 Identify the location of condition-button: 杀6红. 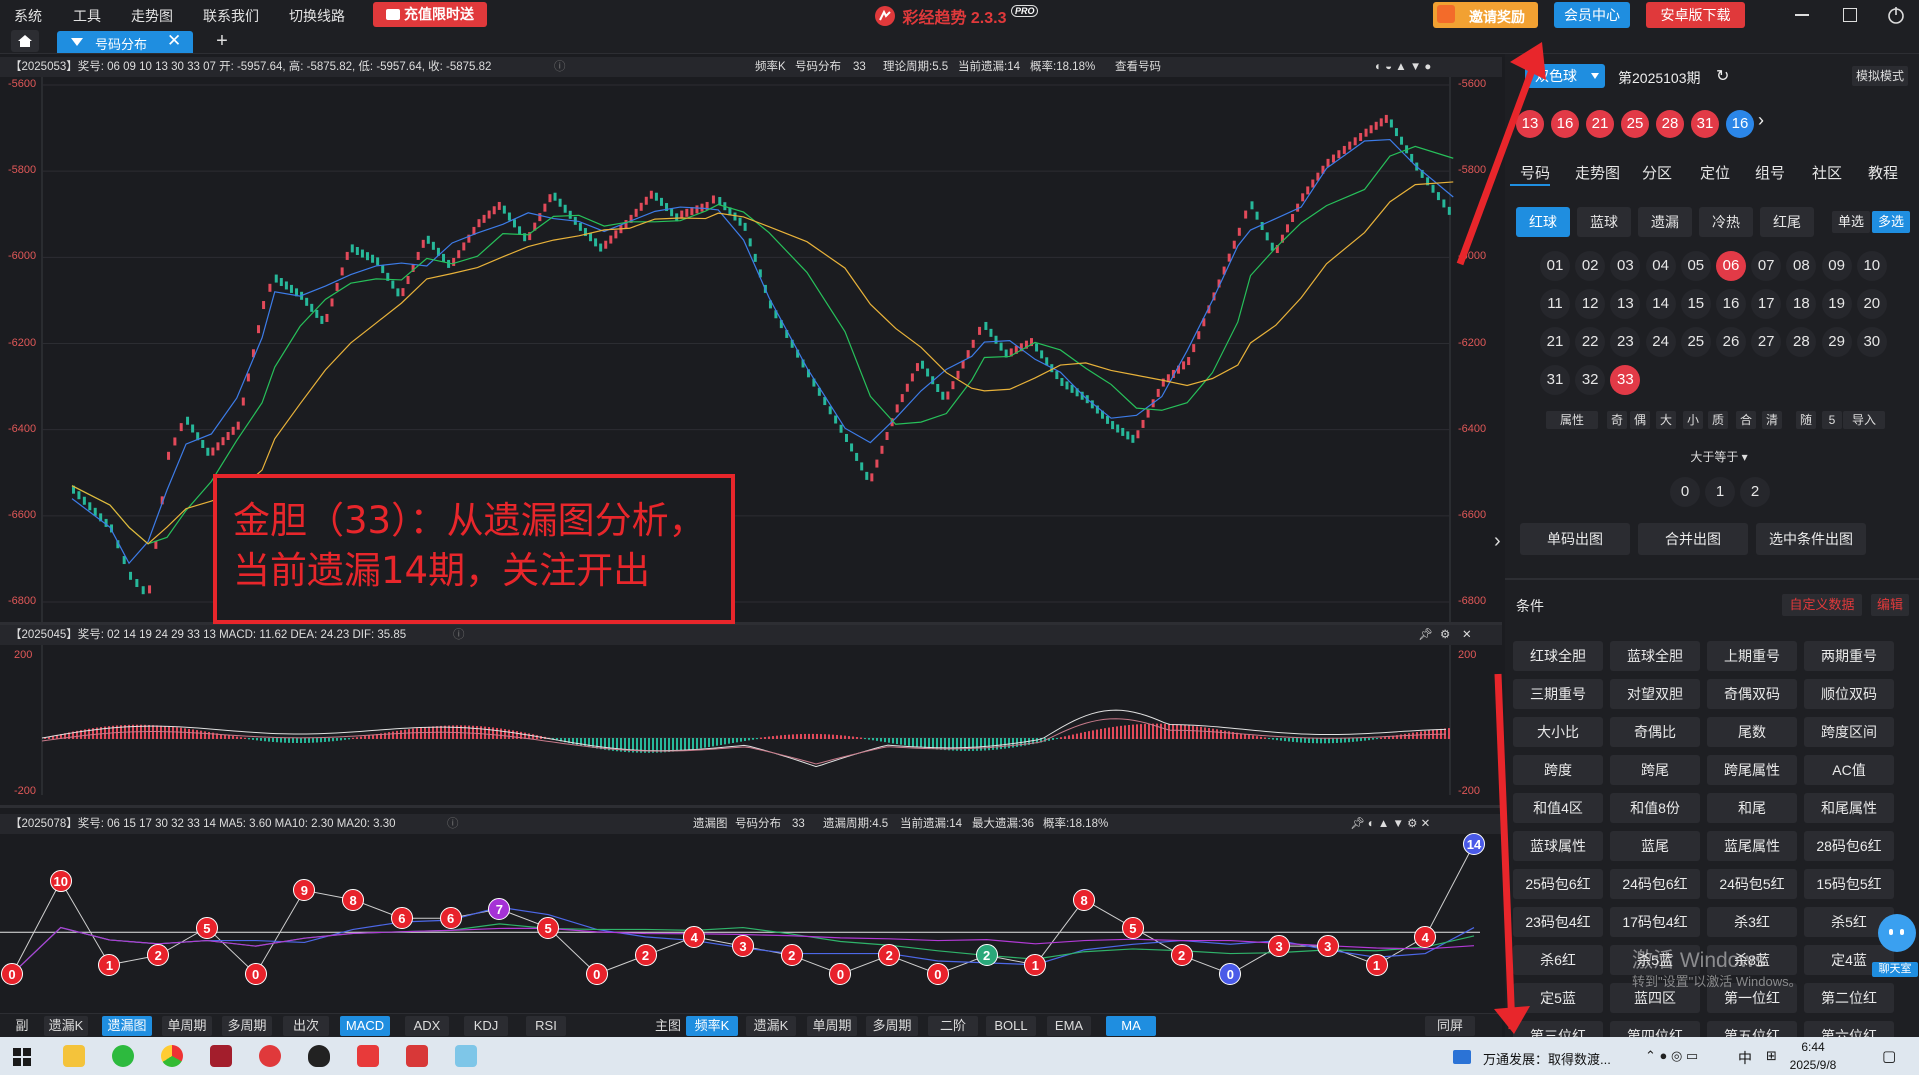
(1558, 960).